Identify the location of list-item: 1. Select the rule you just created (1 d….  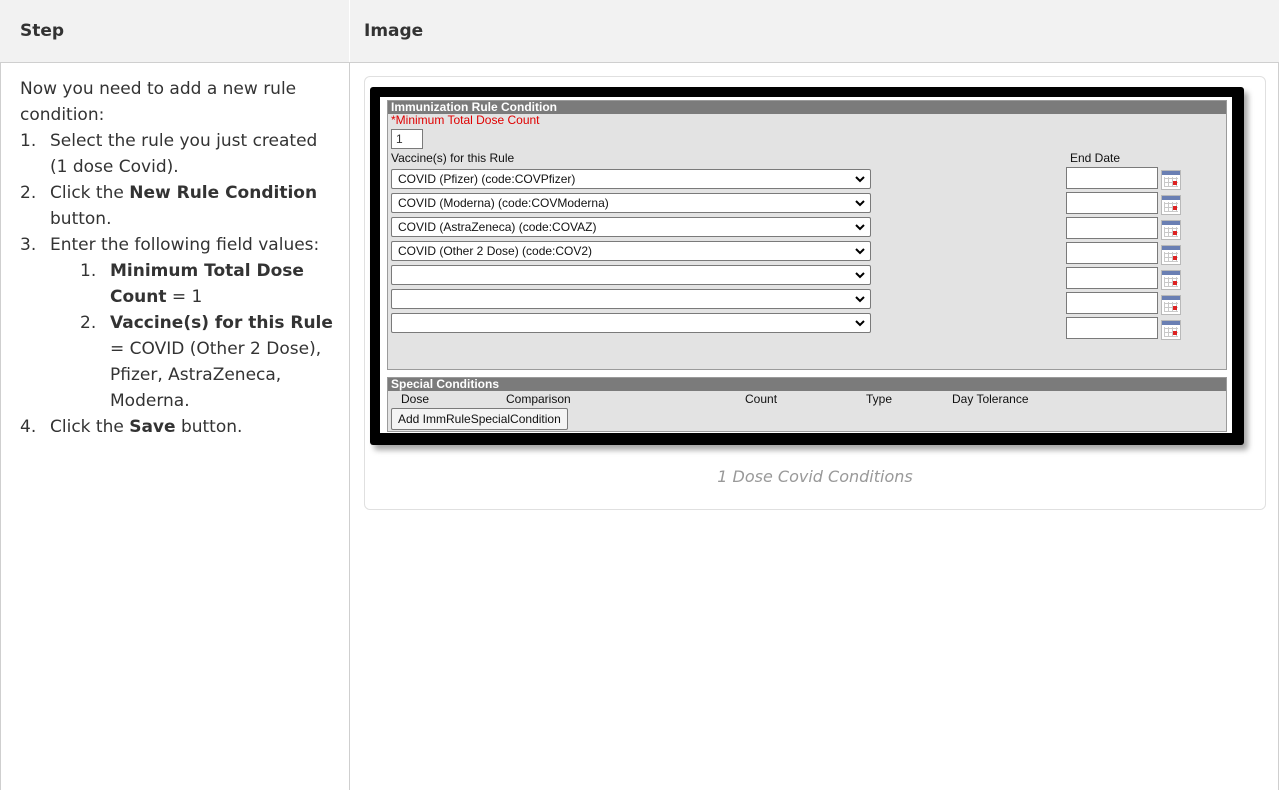
(180, 154).